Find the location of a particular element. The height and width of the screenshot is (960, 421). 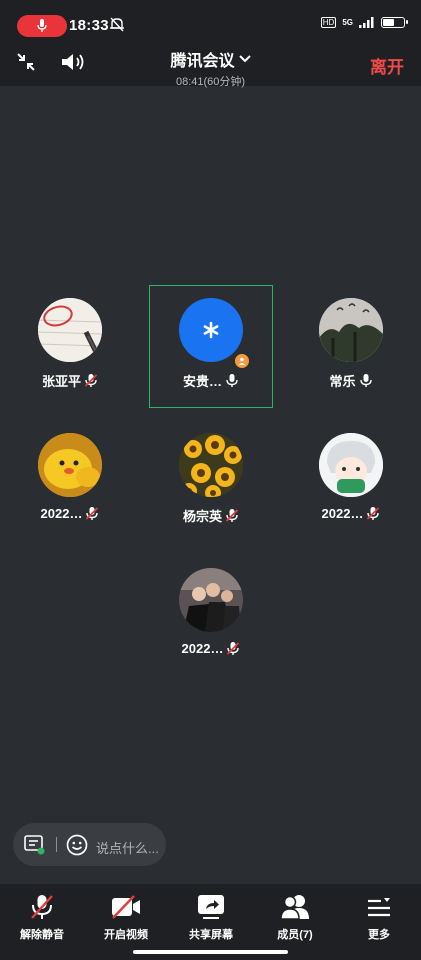

start-video-button: 开启视频 is located at coordinates (126, 917).